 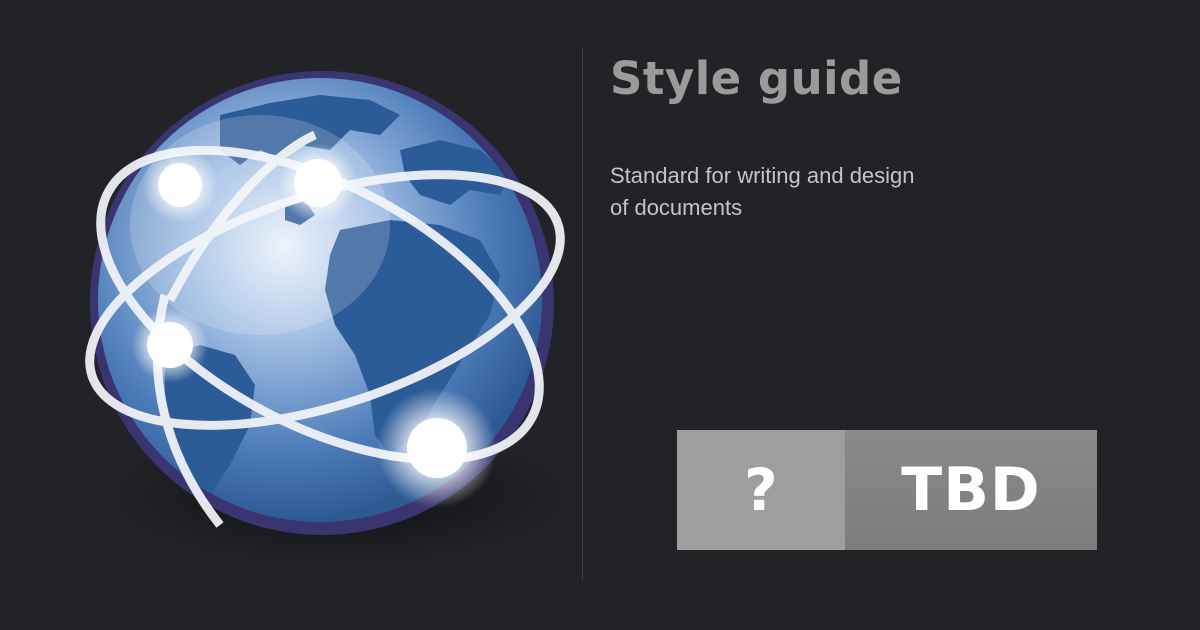 I want to click on vertical-divider, so click(x=582, y=314).